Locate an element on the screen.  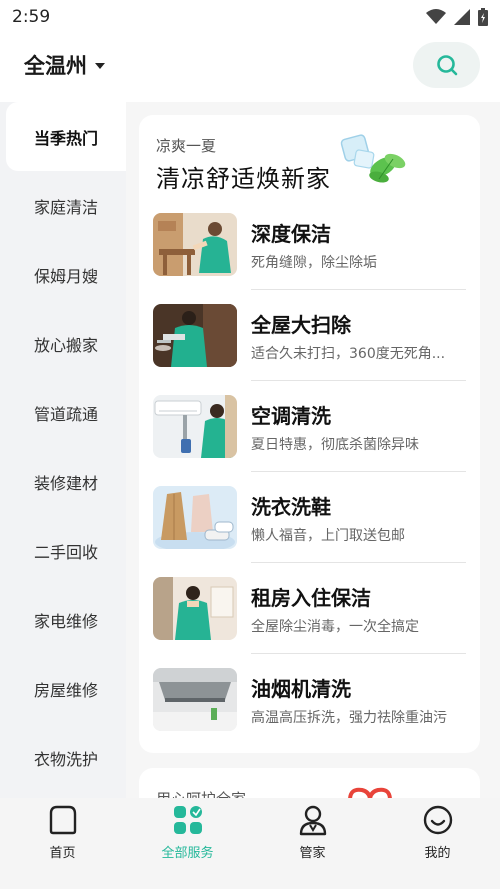
sidebar-item: 房屋维修 is located at coordinates (66, 688).